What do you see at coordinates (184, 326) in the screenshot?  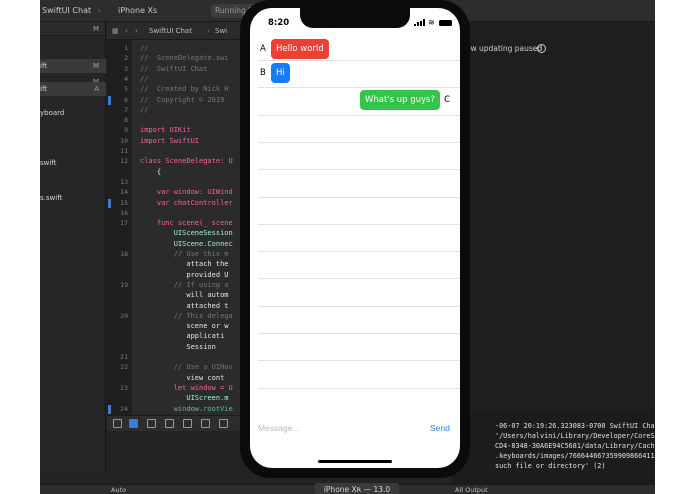 I see `code-line: scene or w` at bounding box center [184, 326].